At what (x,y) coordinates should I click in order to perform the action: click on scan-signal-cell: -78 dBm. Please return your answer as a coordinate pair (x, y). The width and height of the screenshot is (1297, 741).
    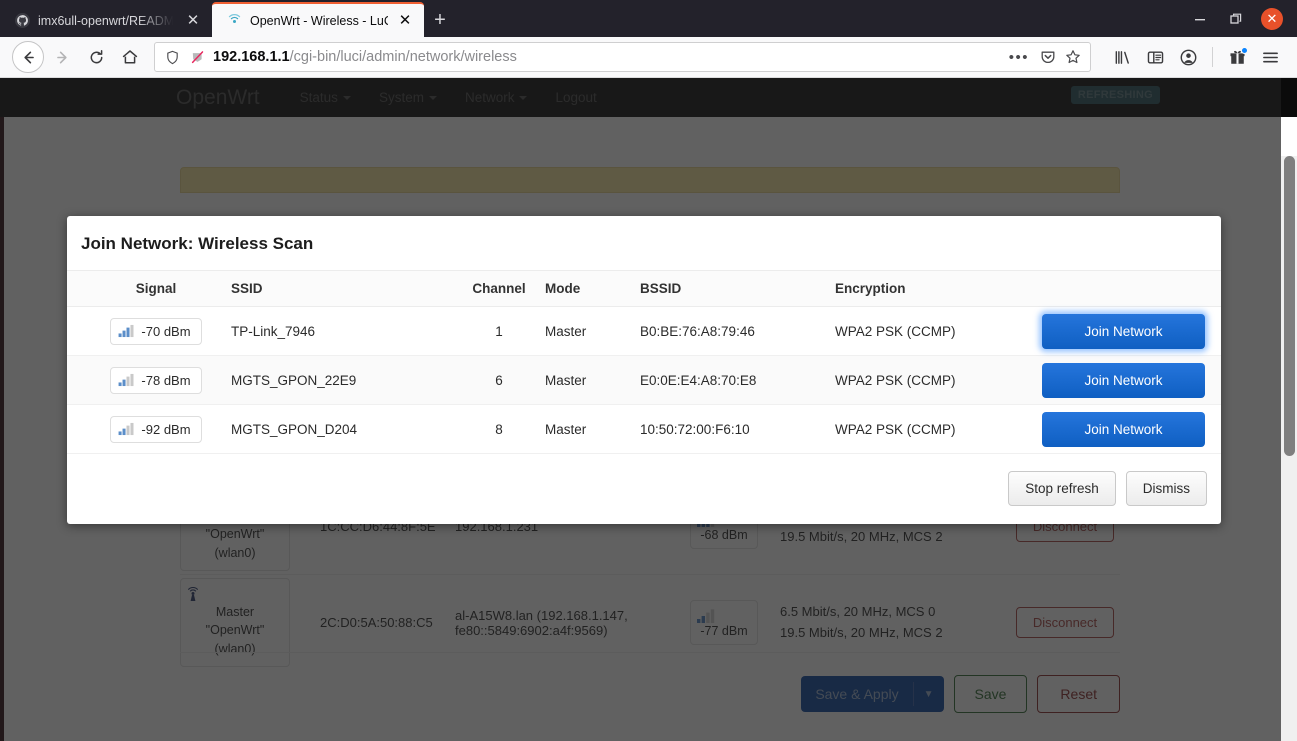
    Looking at the image, I should click on (156, 380).